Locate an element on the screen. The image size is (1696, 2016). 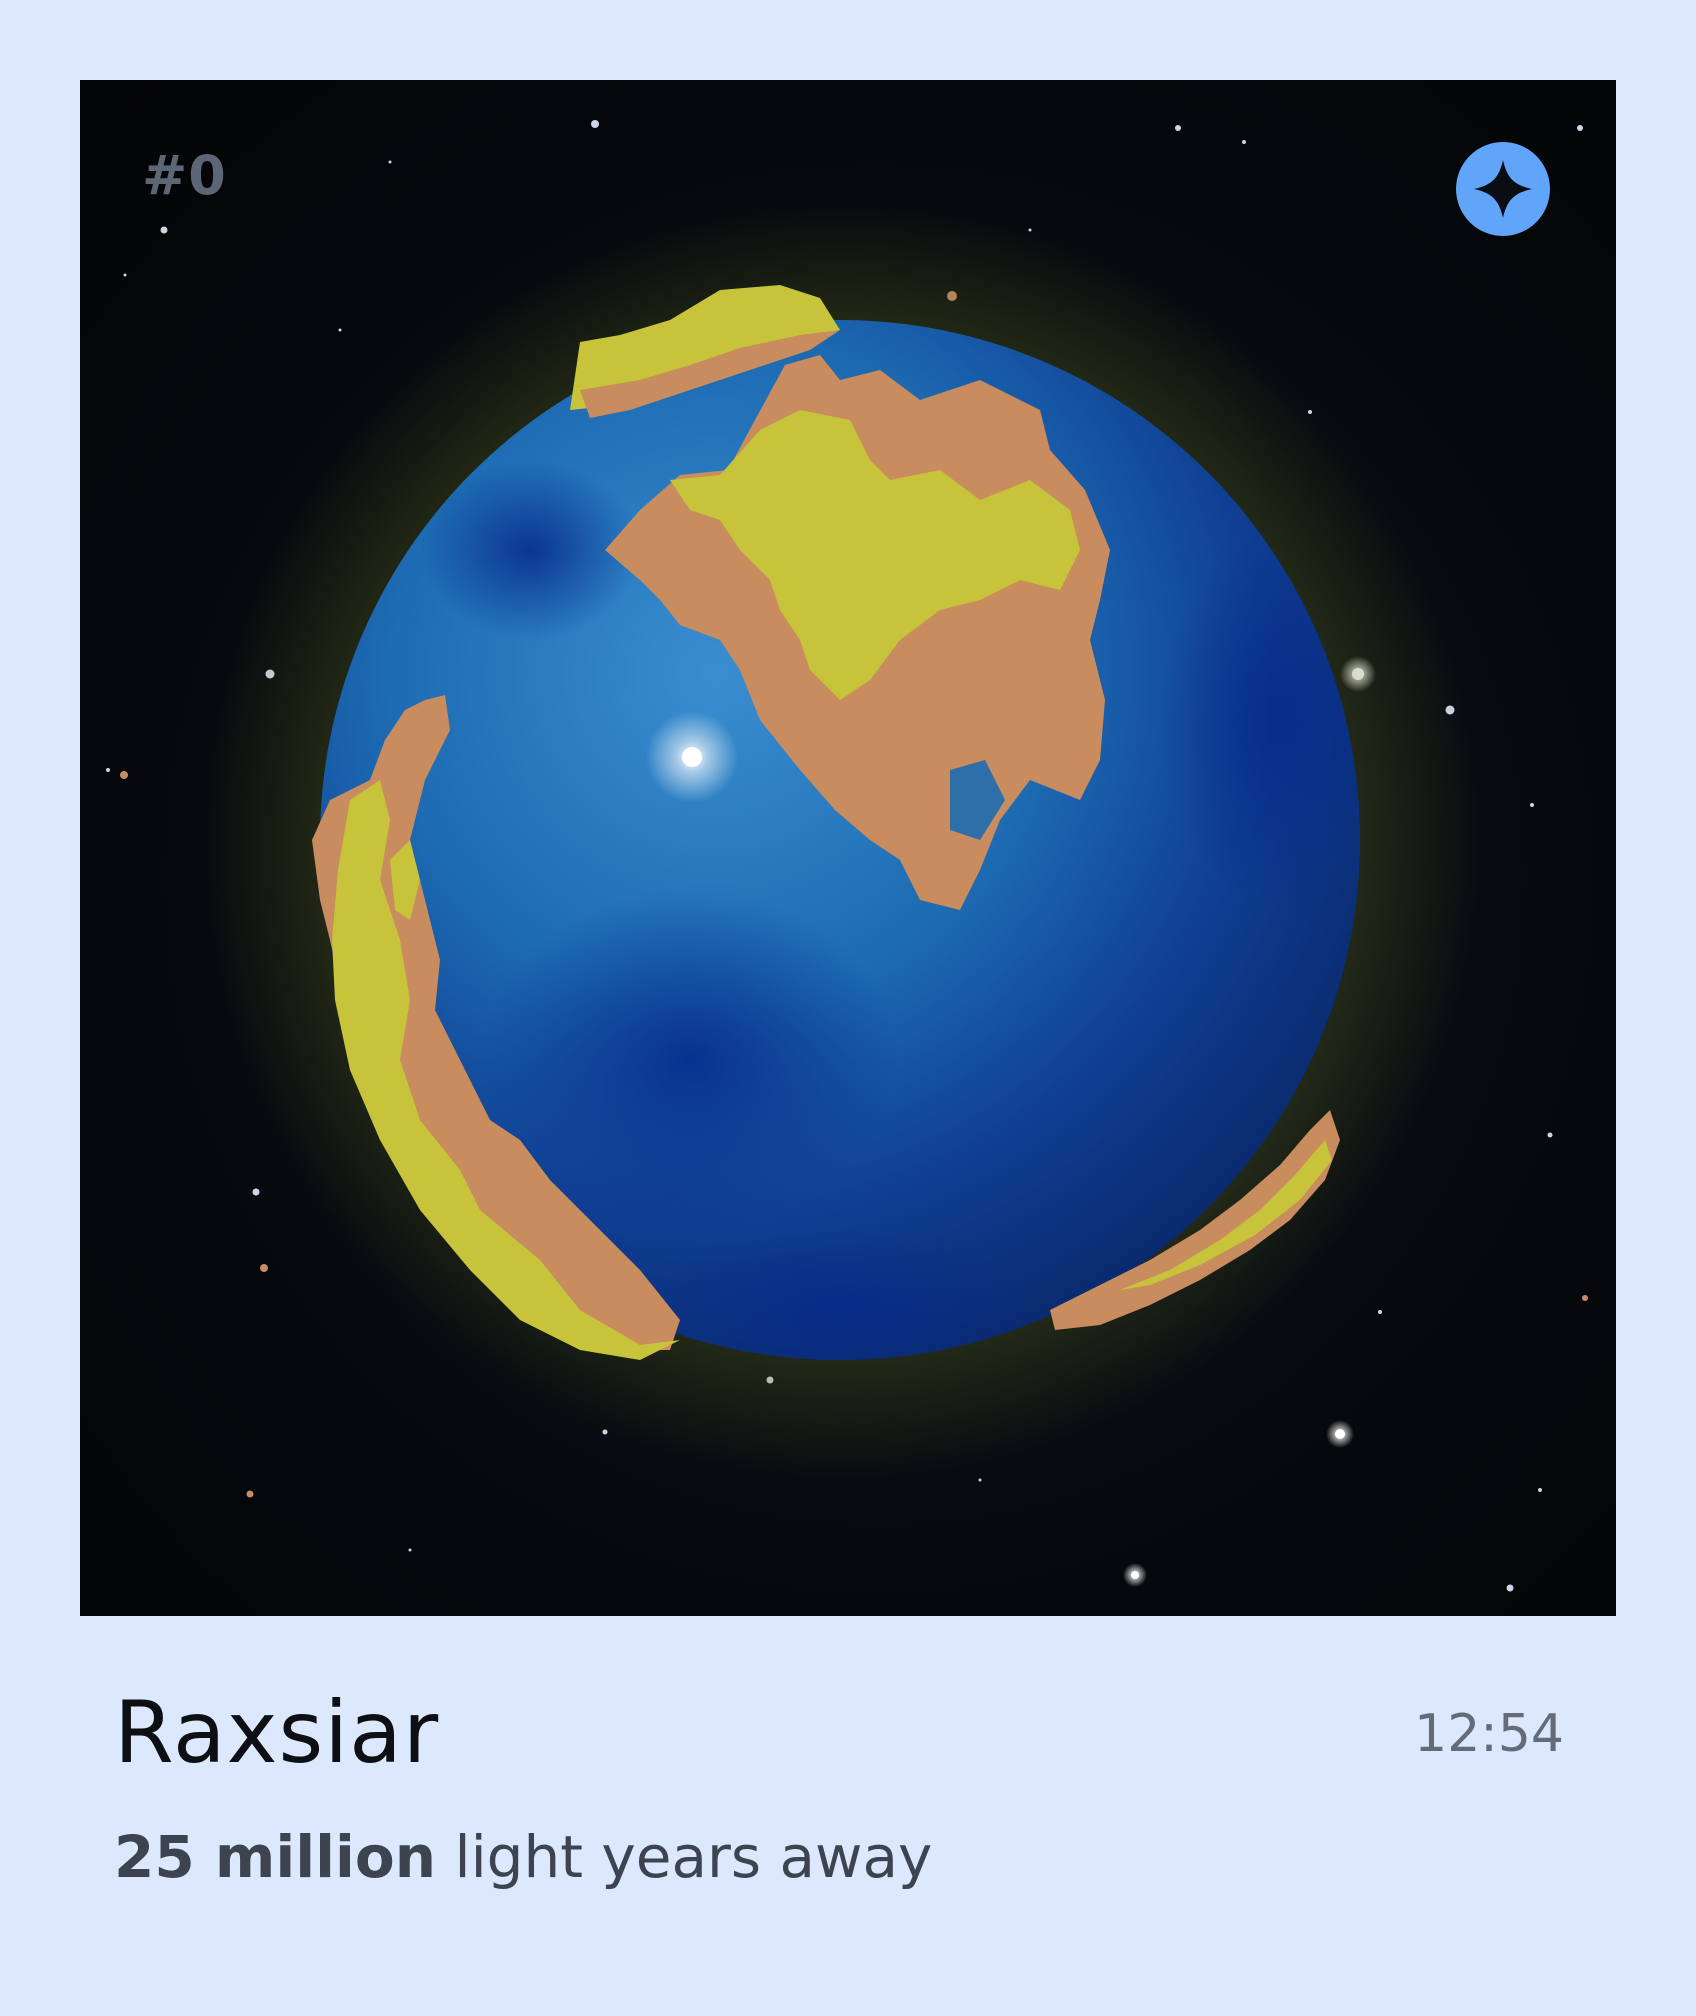
sparkle-icon is located at coordinates (1503, 189).